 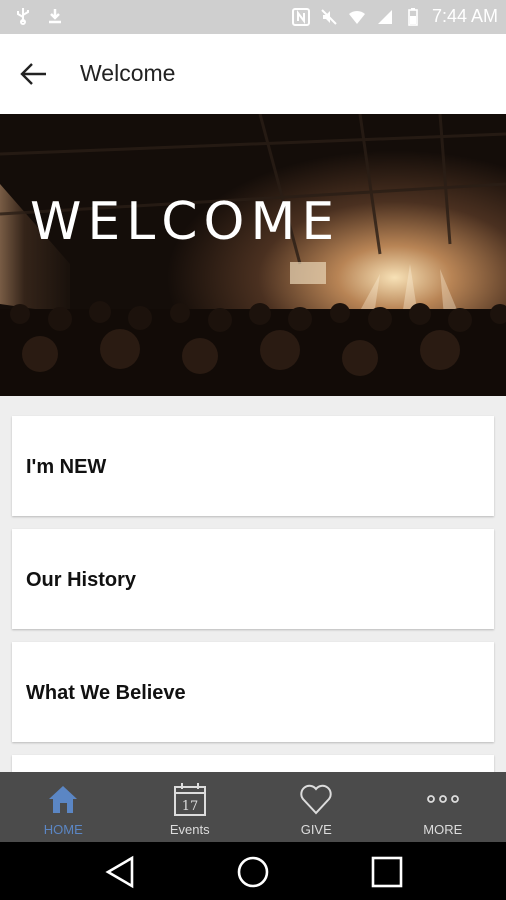 What do you see at coordinates (384, 16) in the screenshot?
I see `signal-icon` at bounding box center [384, 16].